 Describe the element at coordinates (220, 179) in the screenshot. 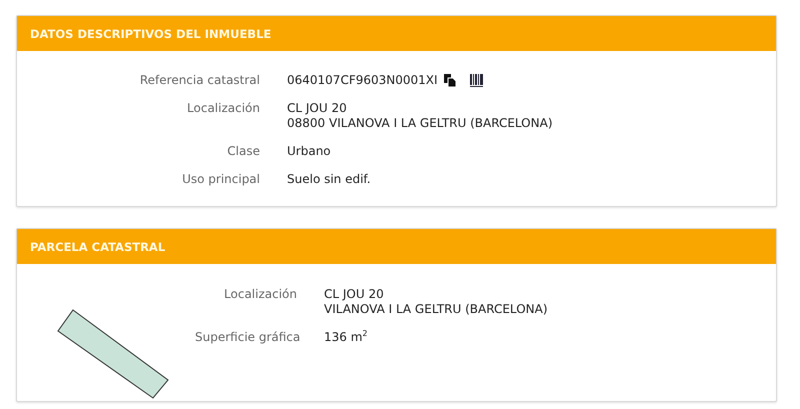

I see `field-label: Uso principal` at that location.